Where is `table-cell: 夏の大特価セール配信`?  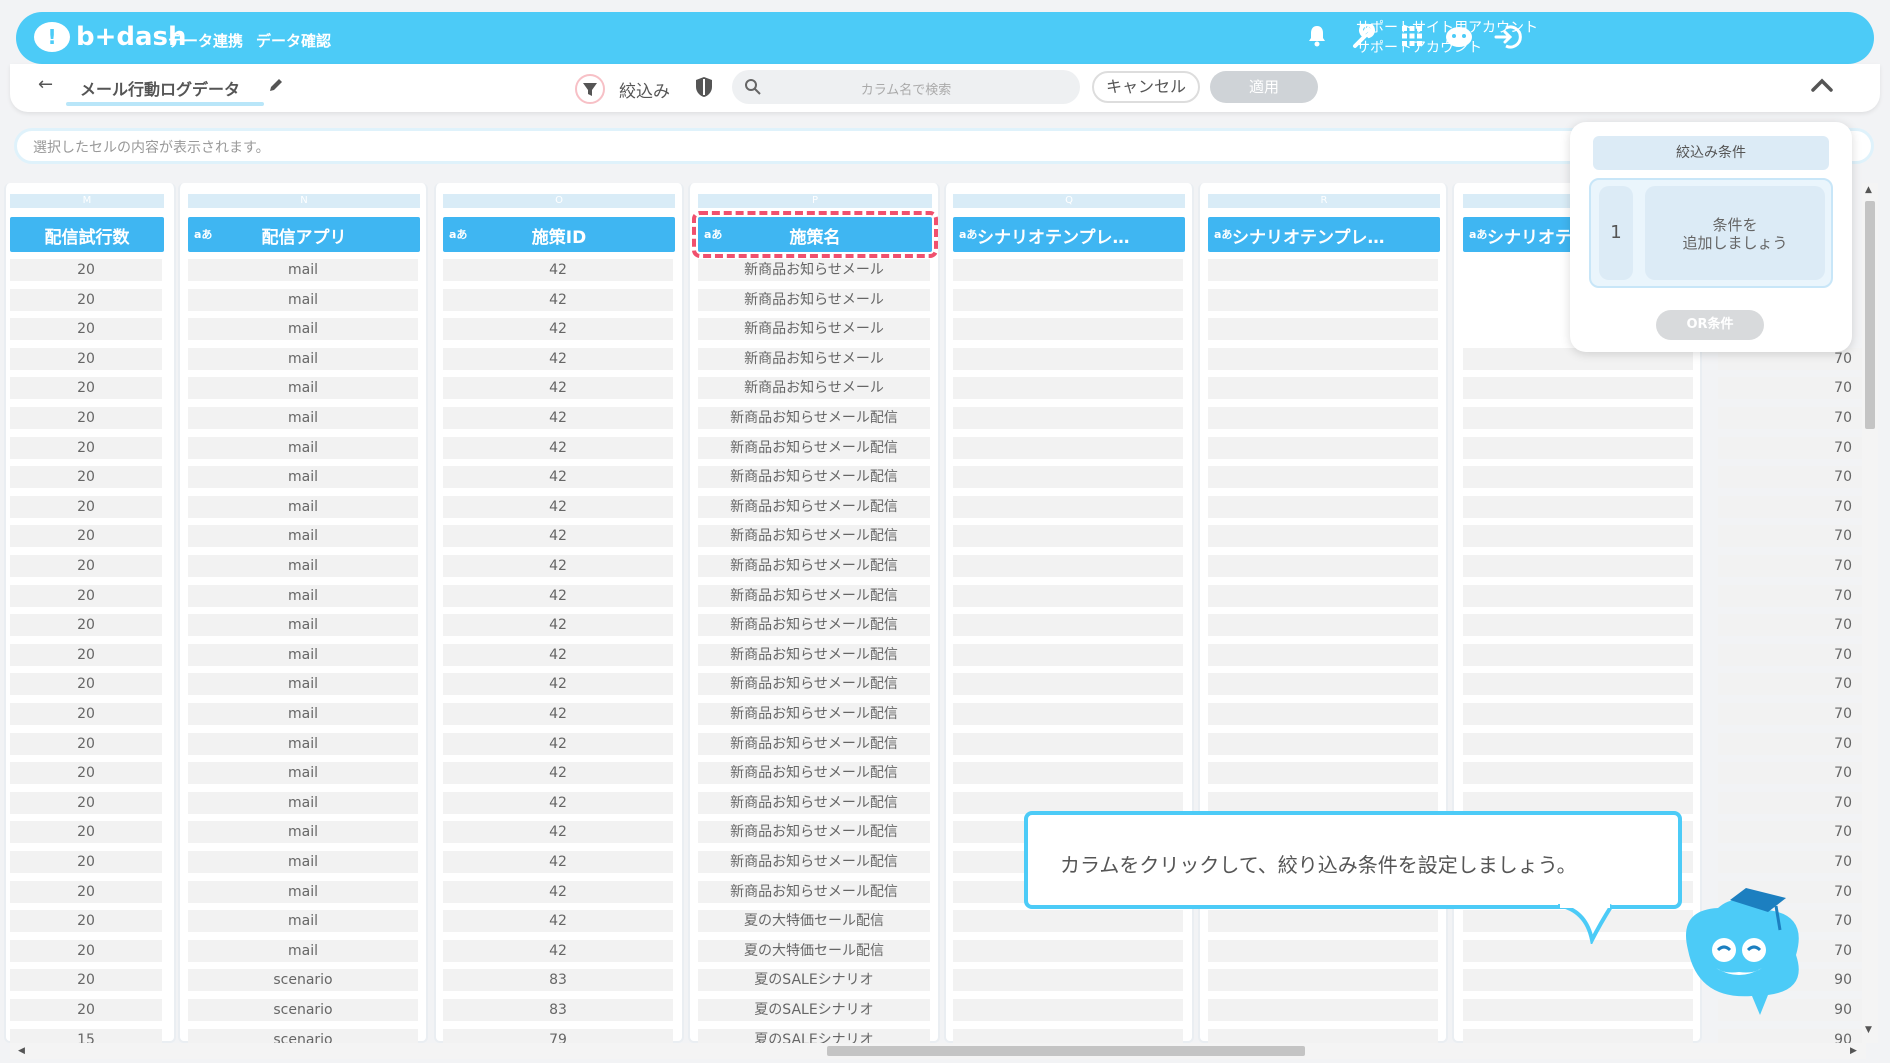
table-cell: 夏の大特価セール配信 is located at coordinates (814, 921).